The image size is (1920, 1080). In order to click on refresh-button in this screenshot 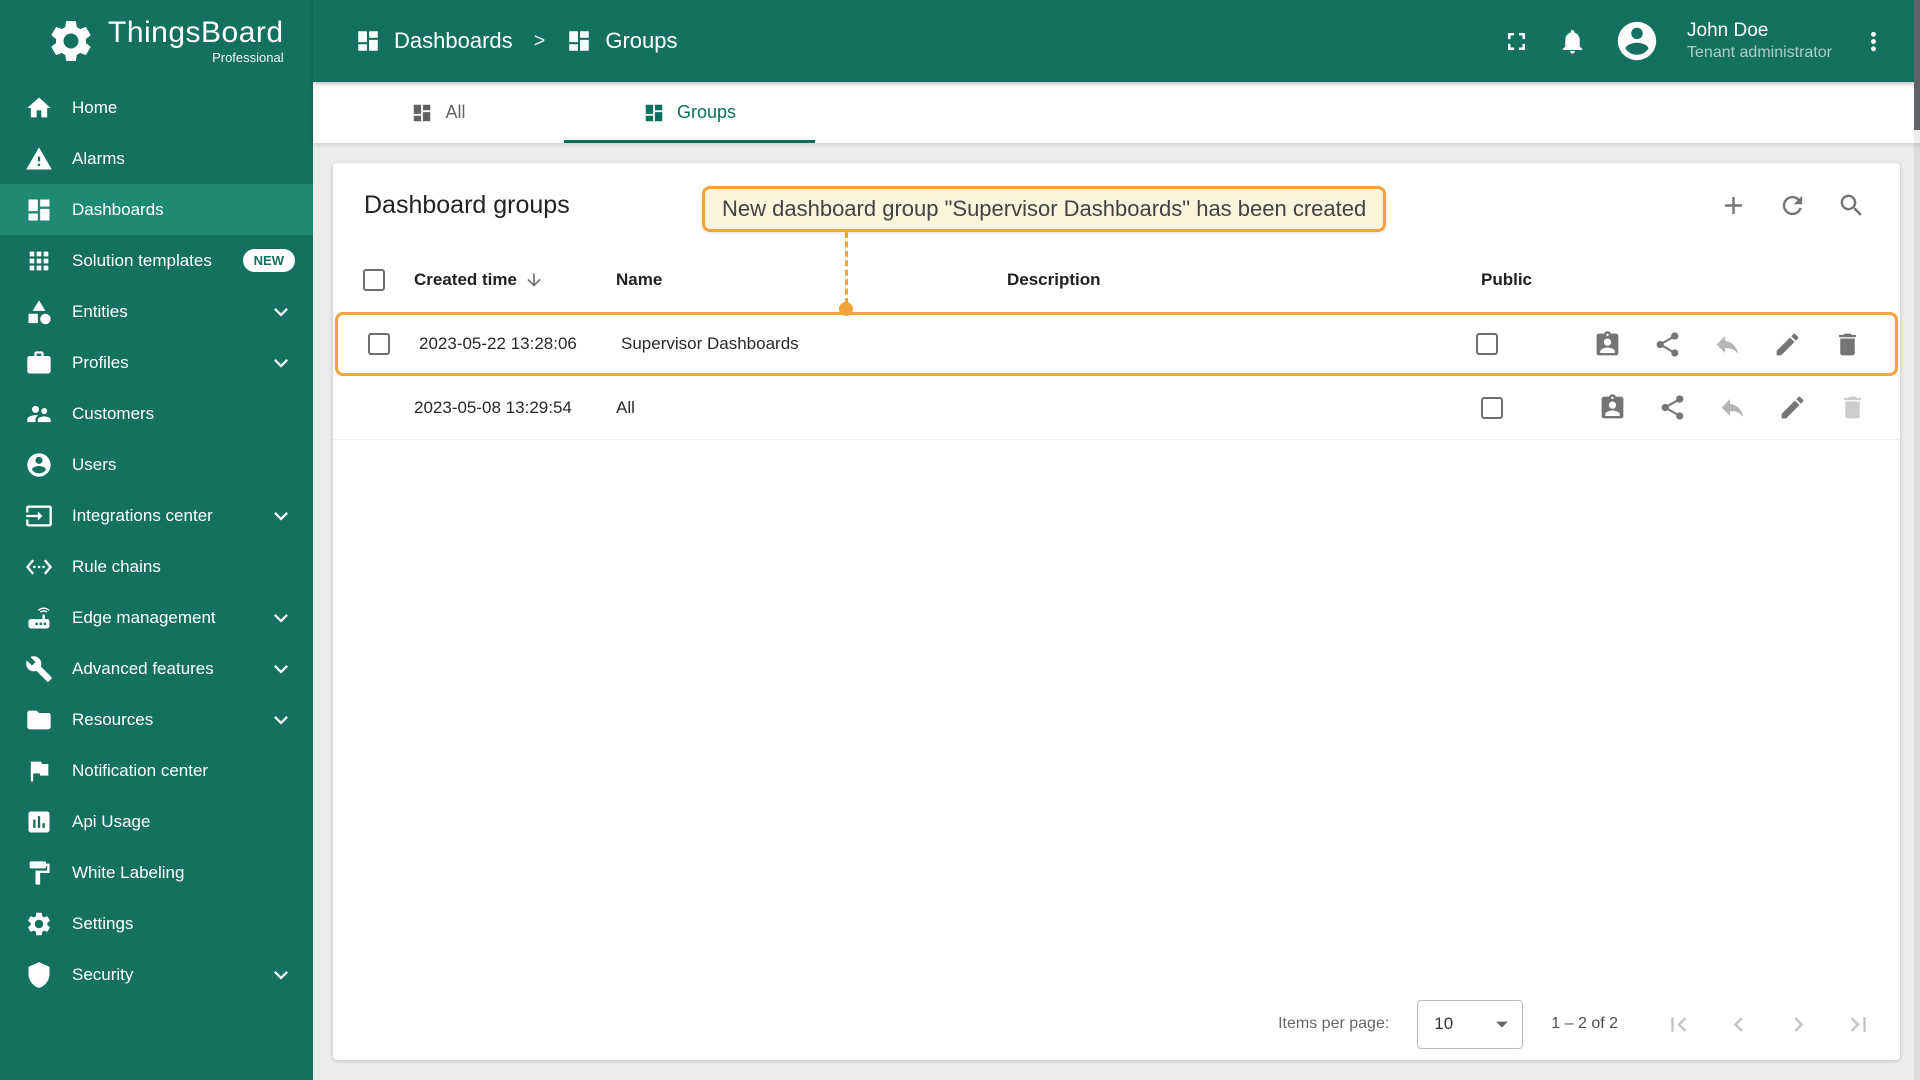, I will do `click(1792, 205)`.